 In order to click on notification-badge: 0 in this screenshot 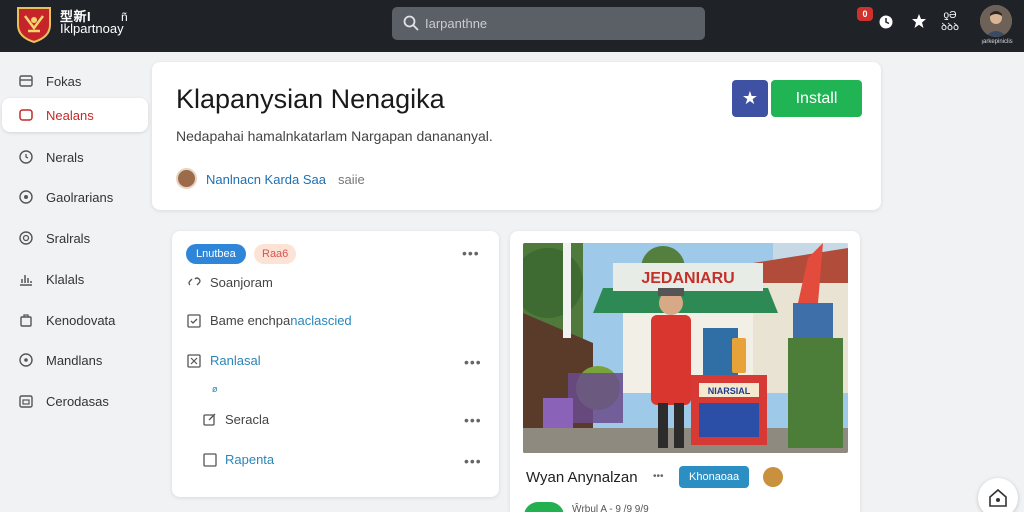, I will do `click(865, 14)`.